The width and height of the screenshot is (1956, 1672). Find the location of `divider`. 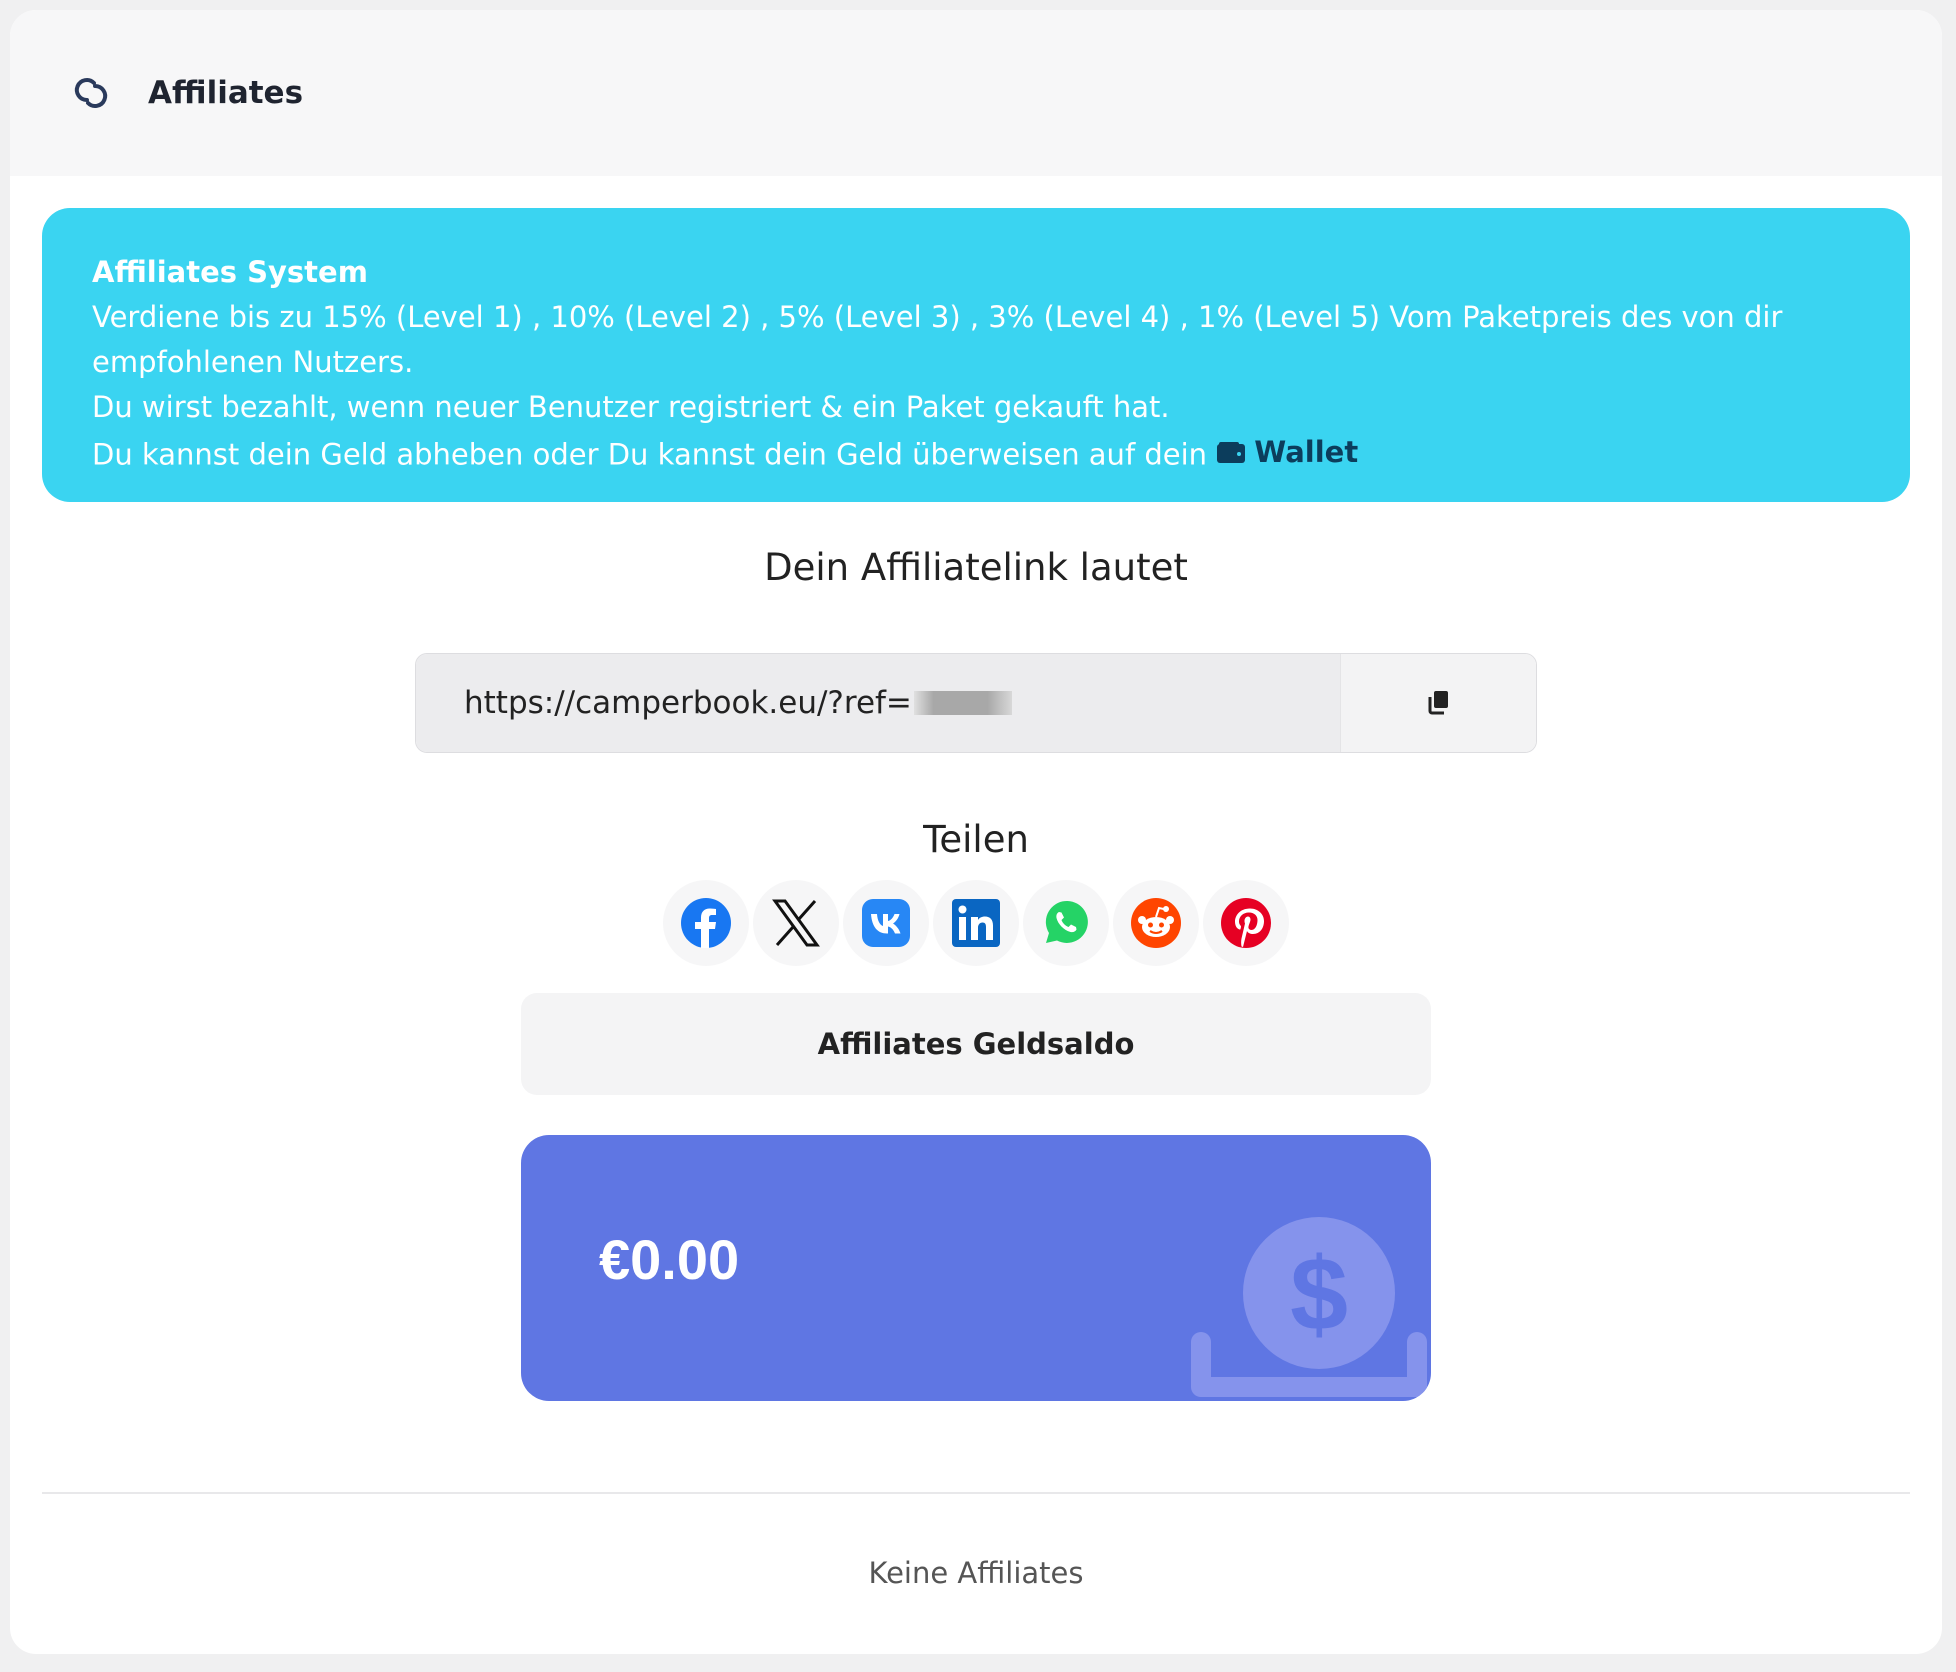

divider is located at coordinates (976, 1493).